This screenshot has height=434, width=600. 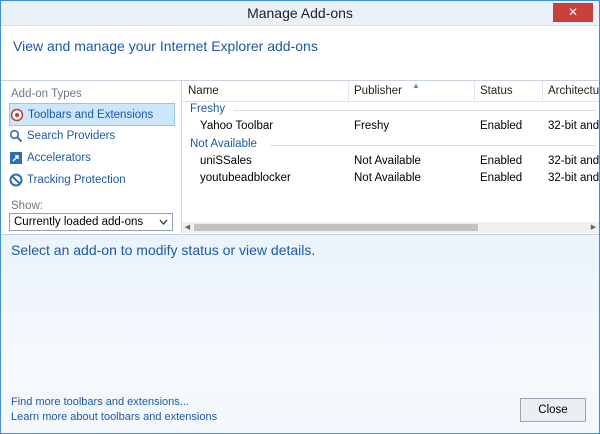 I want to click on sort-arrow-icon: ▲, so click(x=416, y=85).